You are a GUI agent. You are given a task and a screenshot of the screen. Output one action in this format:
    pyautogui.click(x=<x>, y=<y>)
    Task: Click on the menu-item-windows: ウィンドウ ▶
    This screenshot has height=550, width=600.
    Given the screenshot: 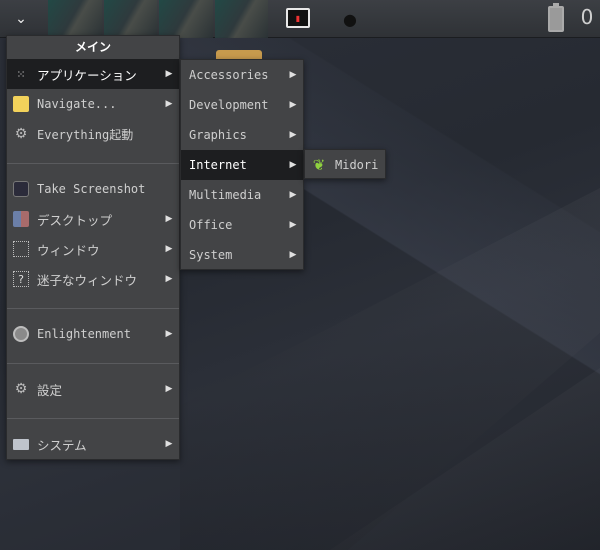 What is the action you would take?
    pyautogui.click(x=93, y=249)
    